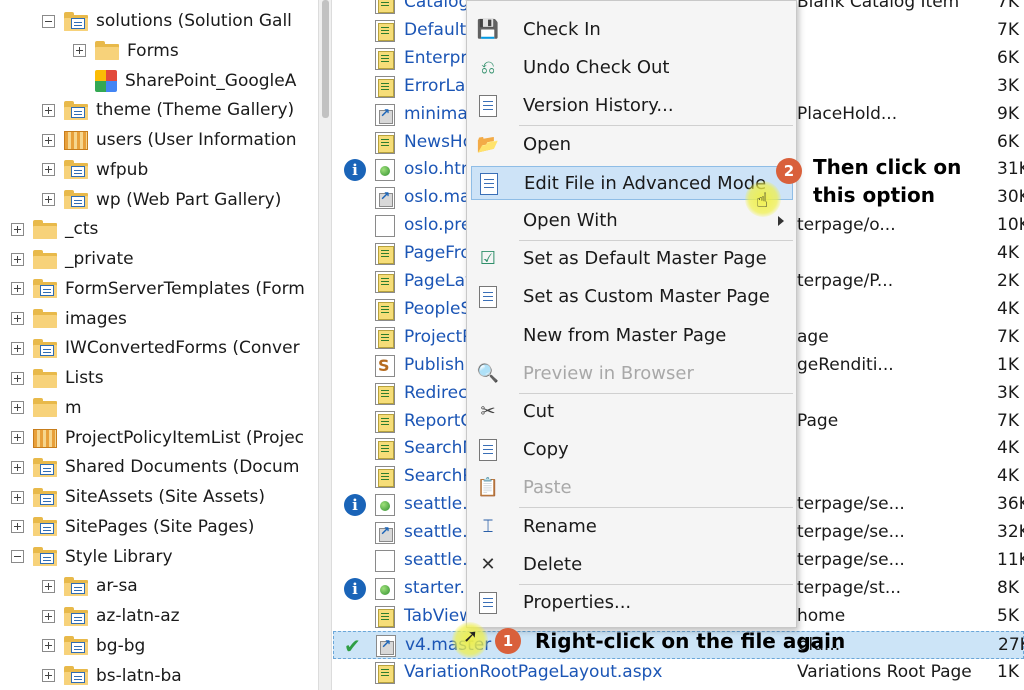 The width and height of the screenshot is (1024, 690). Describe the element at coordinates (631, 565) in the screenshot. I see `menu-item-delete: ✕ Delete` at that location.